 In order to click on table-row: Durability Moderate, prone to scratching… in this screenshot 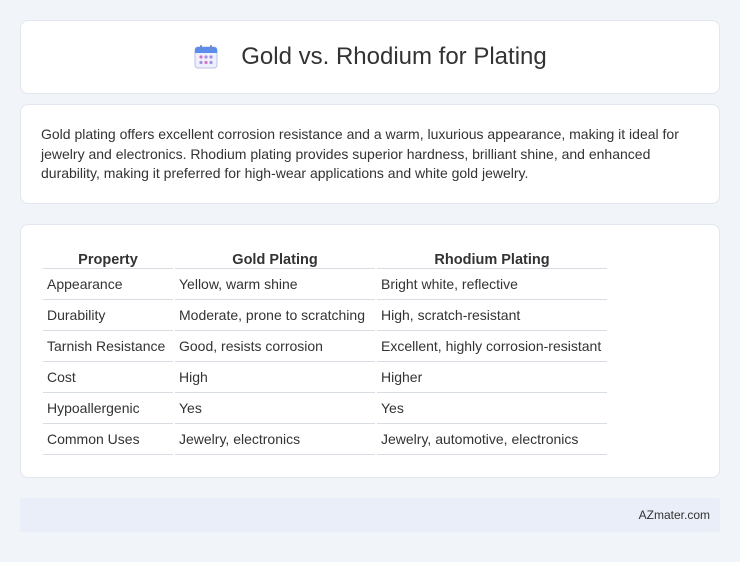, I will do `click(325, 315)`.